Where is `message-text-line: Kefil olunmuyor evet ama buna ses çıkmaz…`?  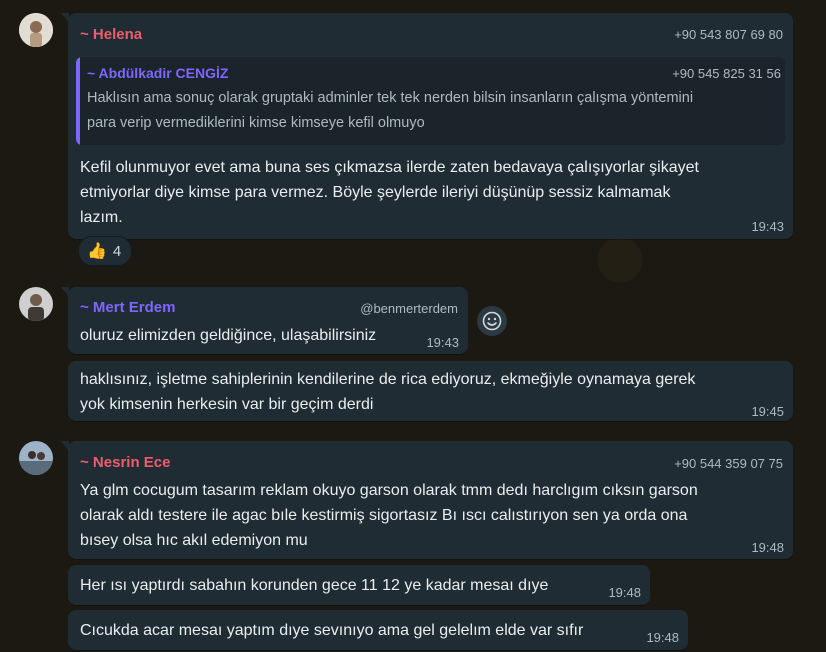
message-text-line: Kefil olunmuyor evet ama buna ses çıkmaz… is located at coordinates (389, 167).